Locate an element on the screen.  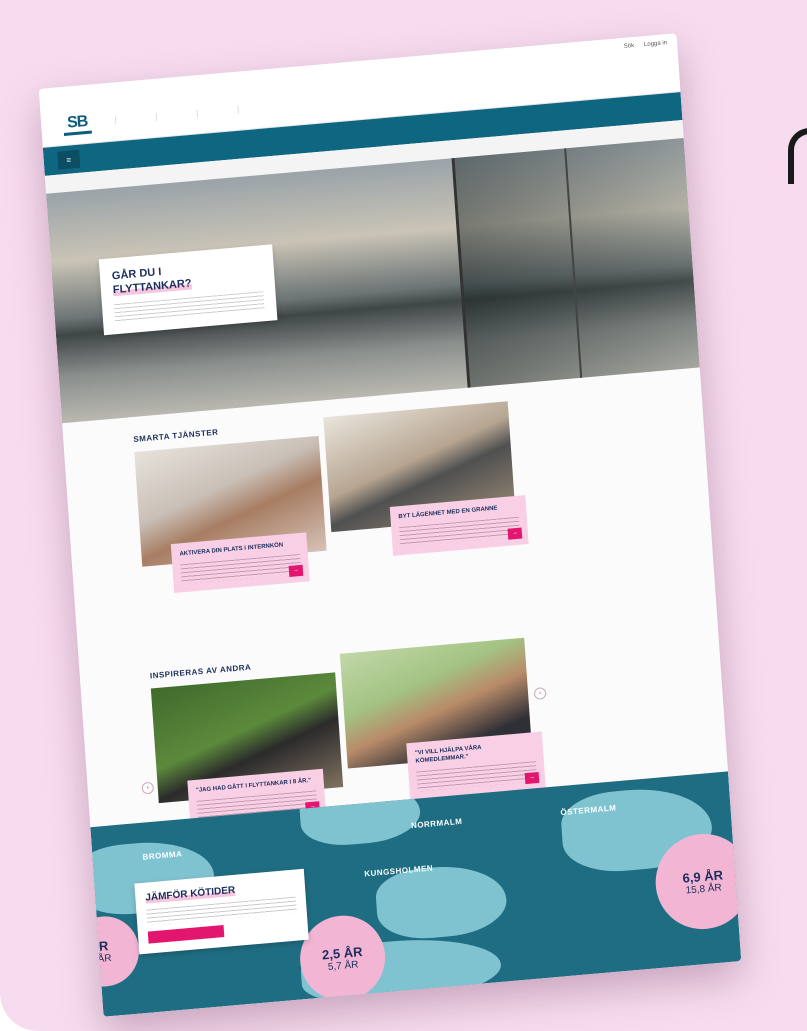
search-link: Sök is located at coordinates (629, 46).